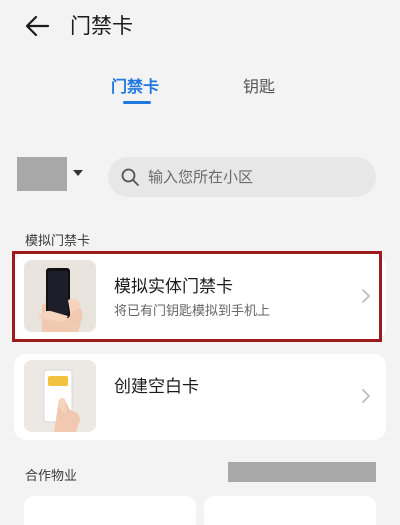 The image size is (400, 525). I want to click on card-title: 创建空白卡, so click(156, 387).